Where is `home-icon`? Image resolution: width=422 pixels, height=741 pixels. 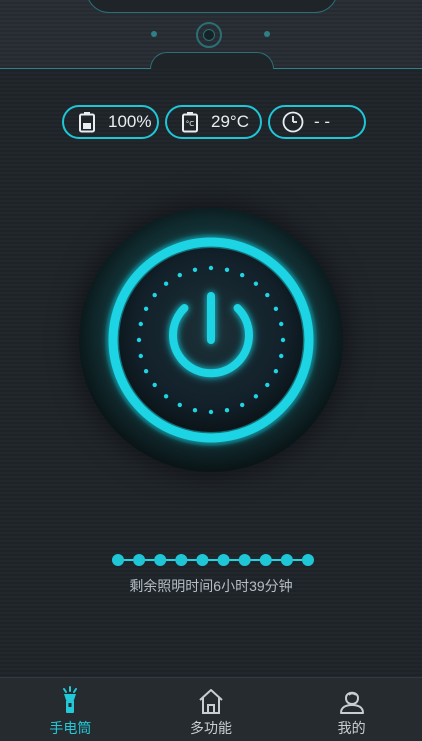 home-icon is located at coordinates (211, 701).